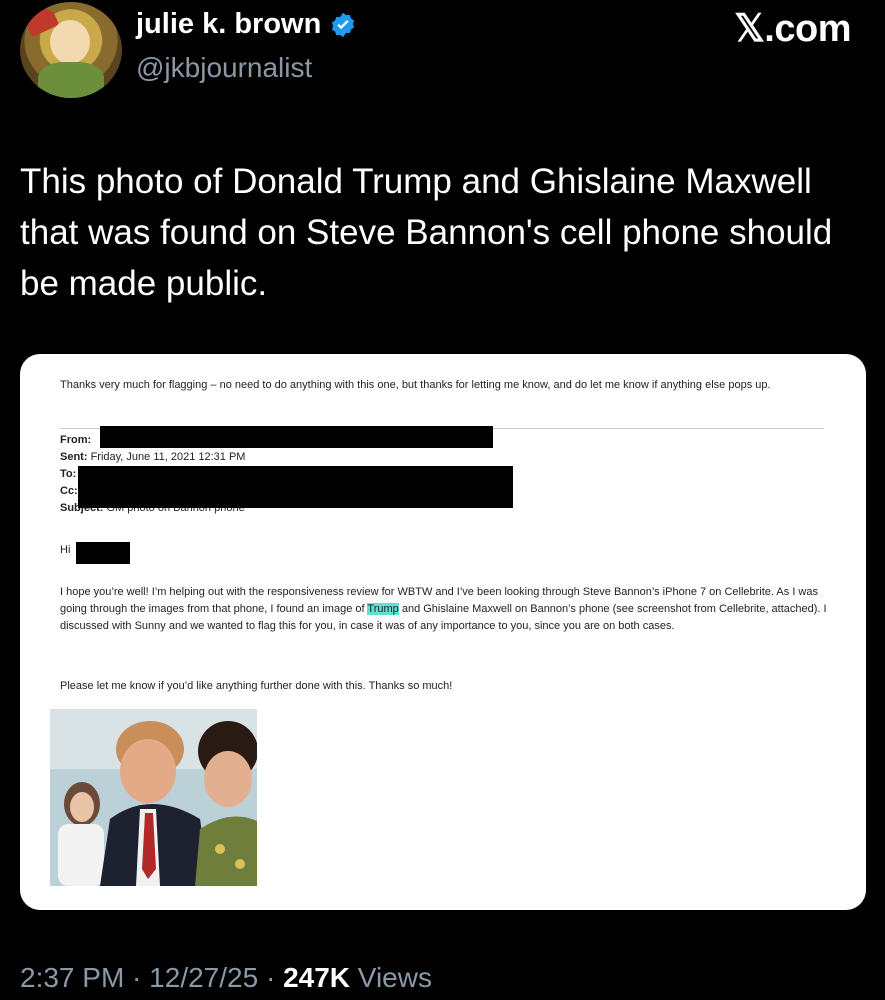 The width and height of the screenshot is (885, 1000). Describe the element at coordinates (792, 29) in the screenshot. I see `x-logo: 𝕏.com` at that location.